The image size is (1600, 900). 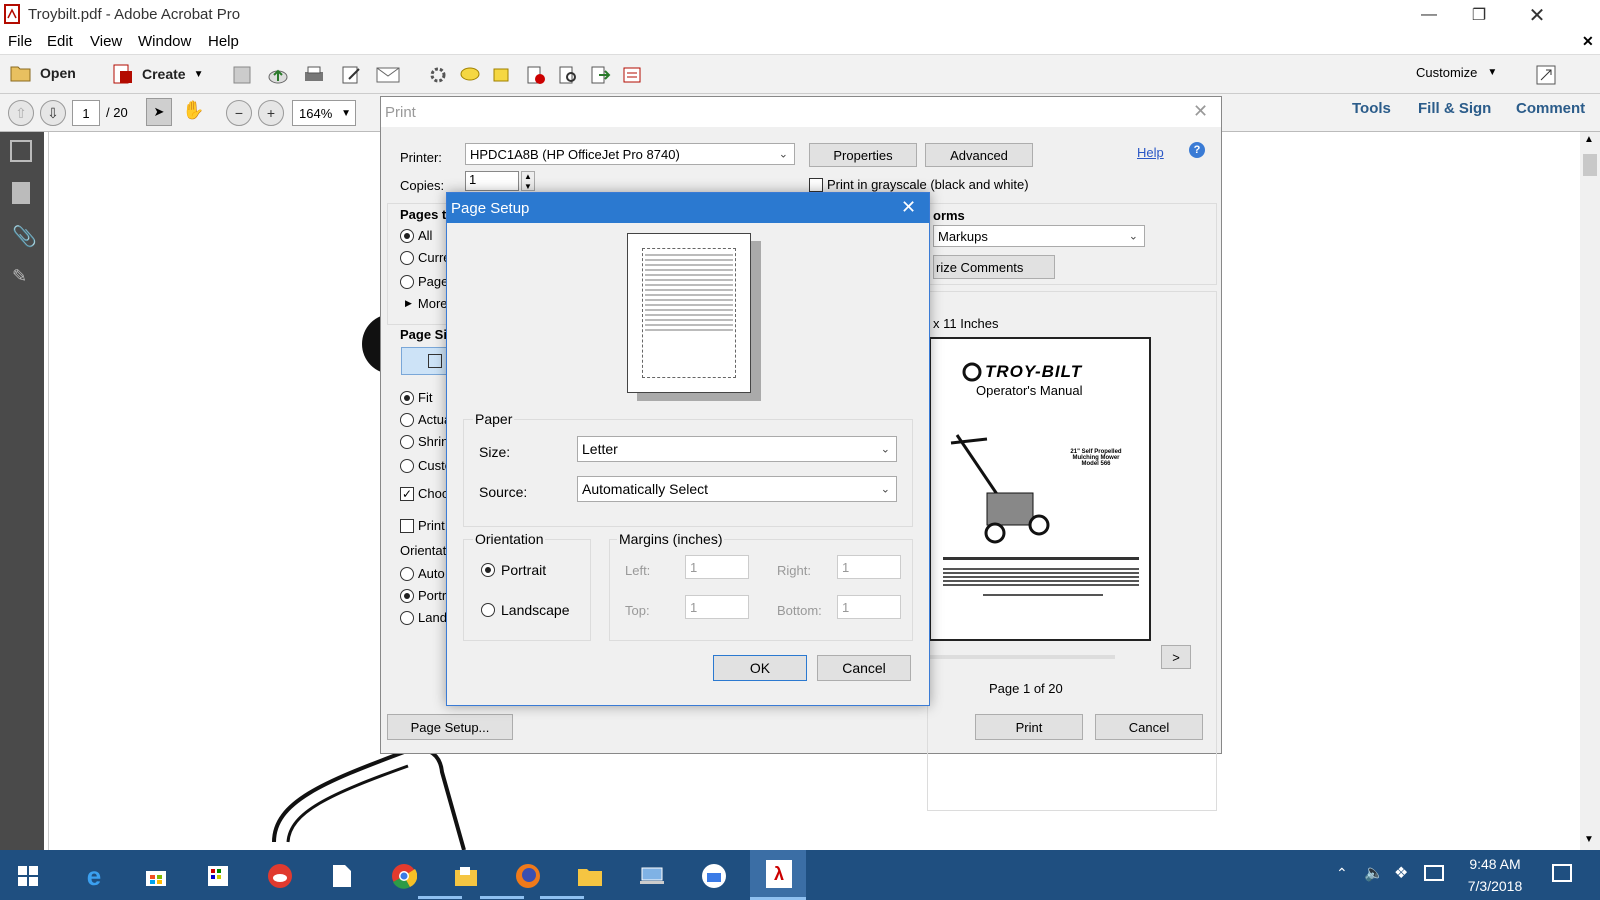 What do you see at coordinates (164, 41) in the screenshot?
I see `menu-window: Window` at bounding box center [164, 41].